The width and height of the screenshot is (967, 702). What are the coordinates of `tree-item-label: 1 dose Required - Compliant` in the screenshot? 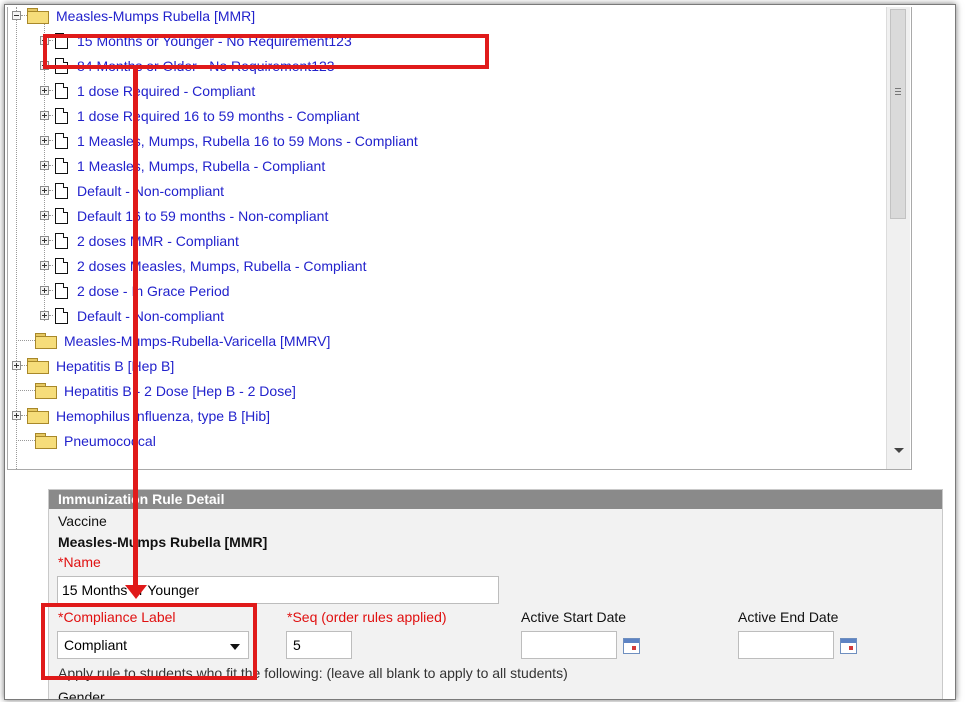 It's located at (166, 91).